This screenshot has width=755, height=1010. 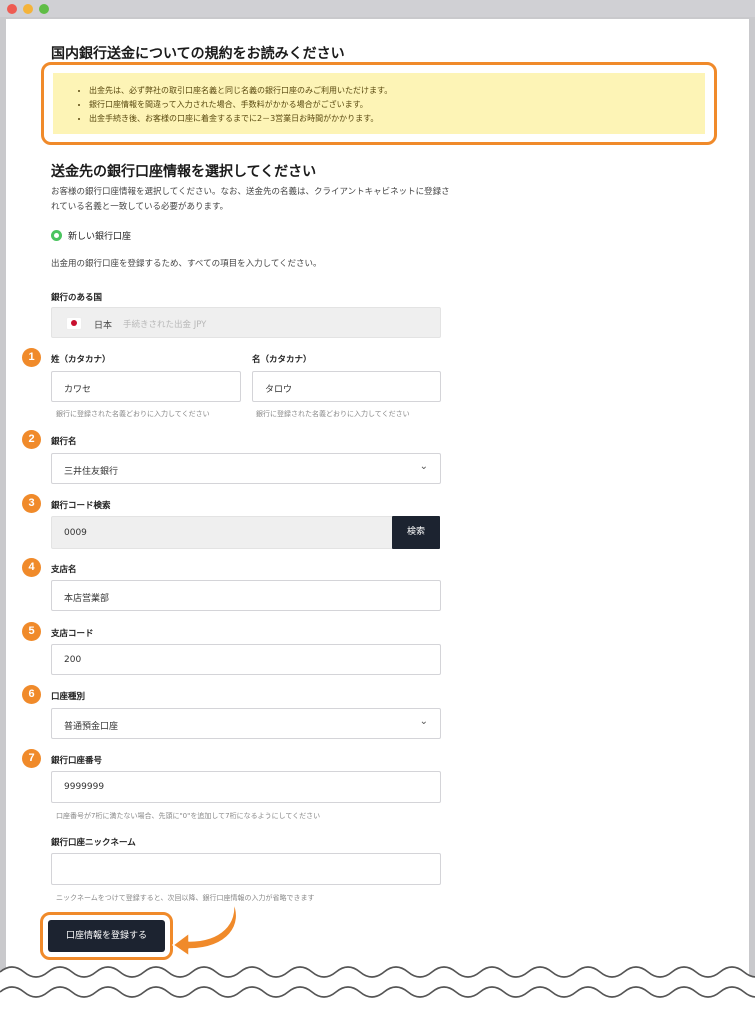 I want to click on bank-name-label: 銀行名, so click(x=64, y=442).